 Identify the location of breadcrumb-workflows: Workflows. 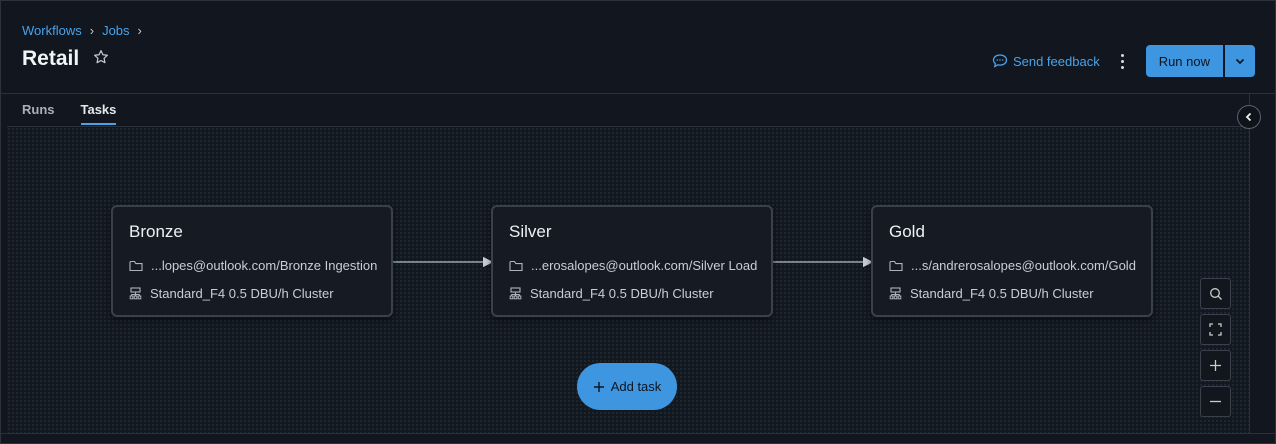
(52, 30).